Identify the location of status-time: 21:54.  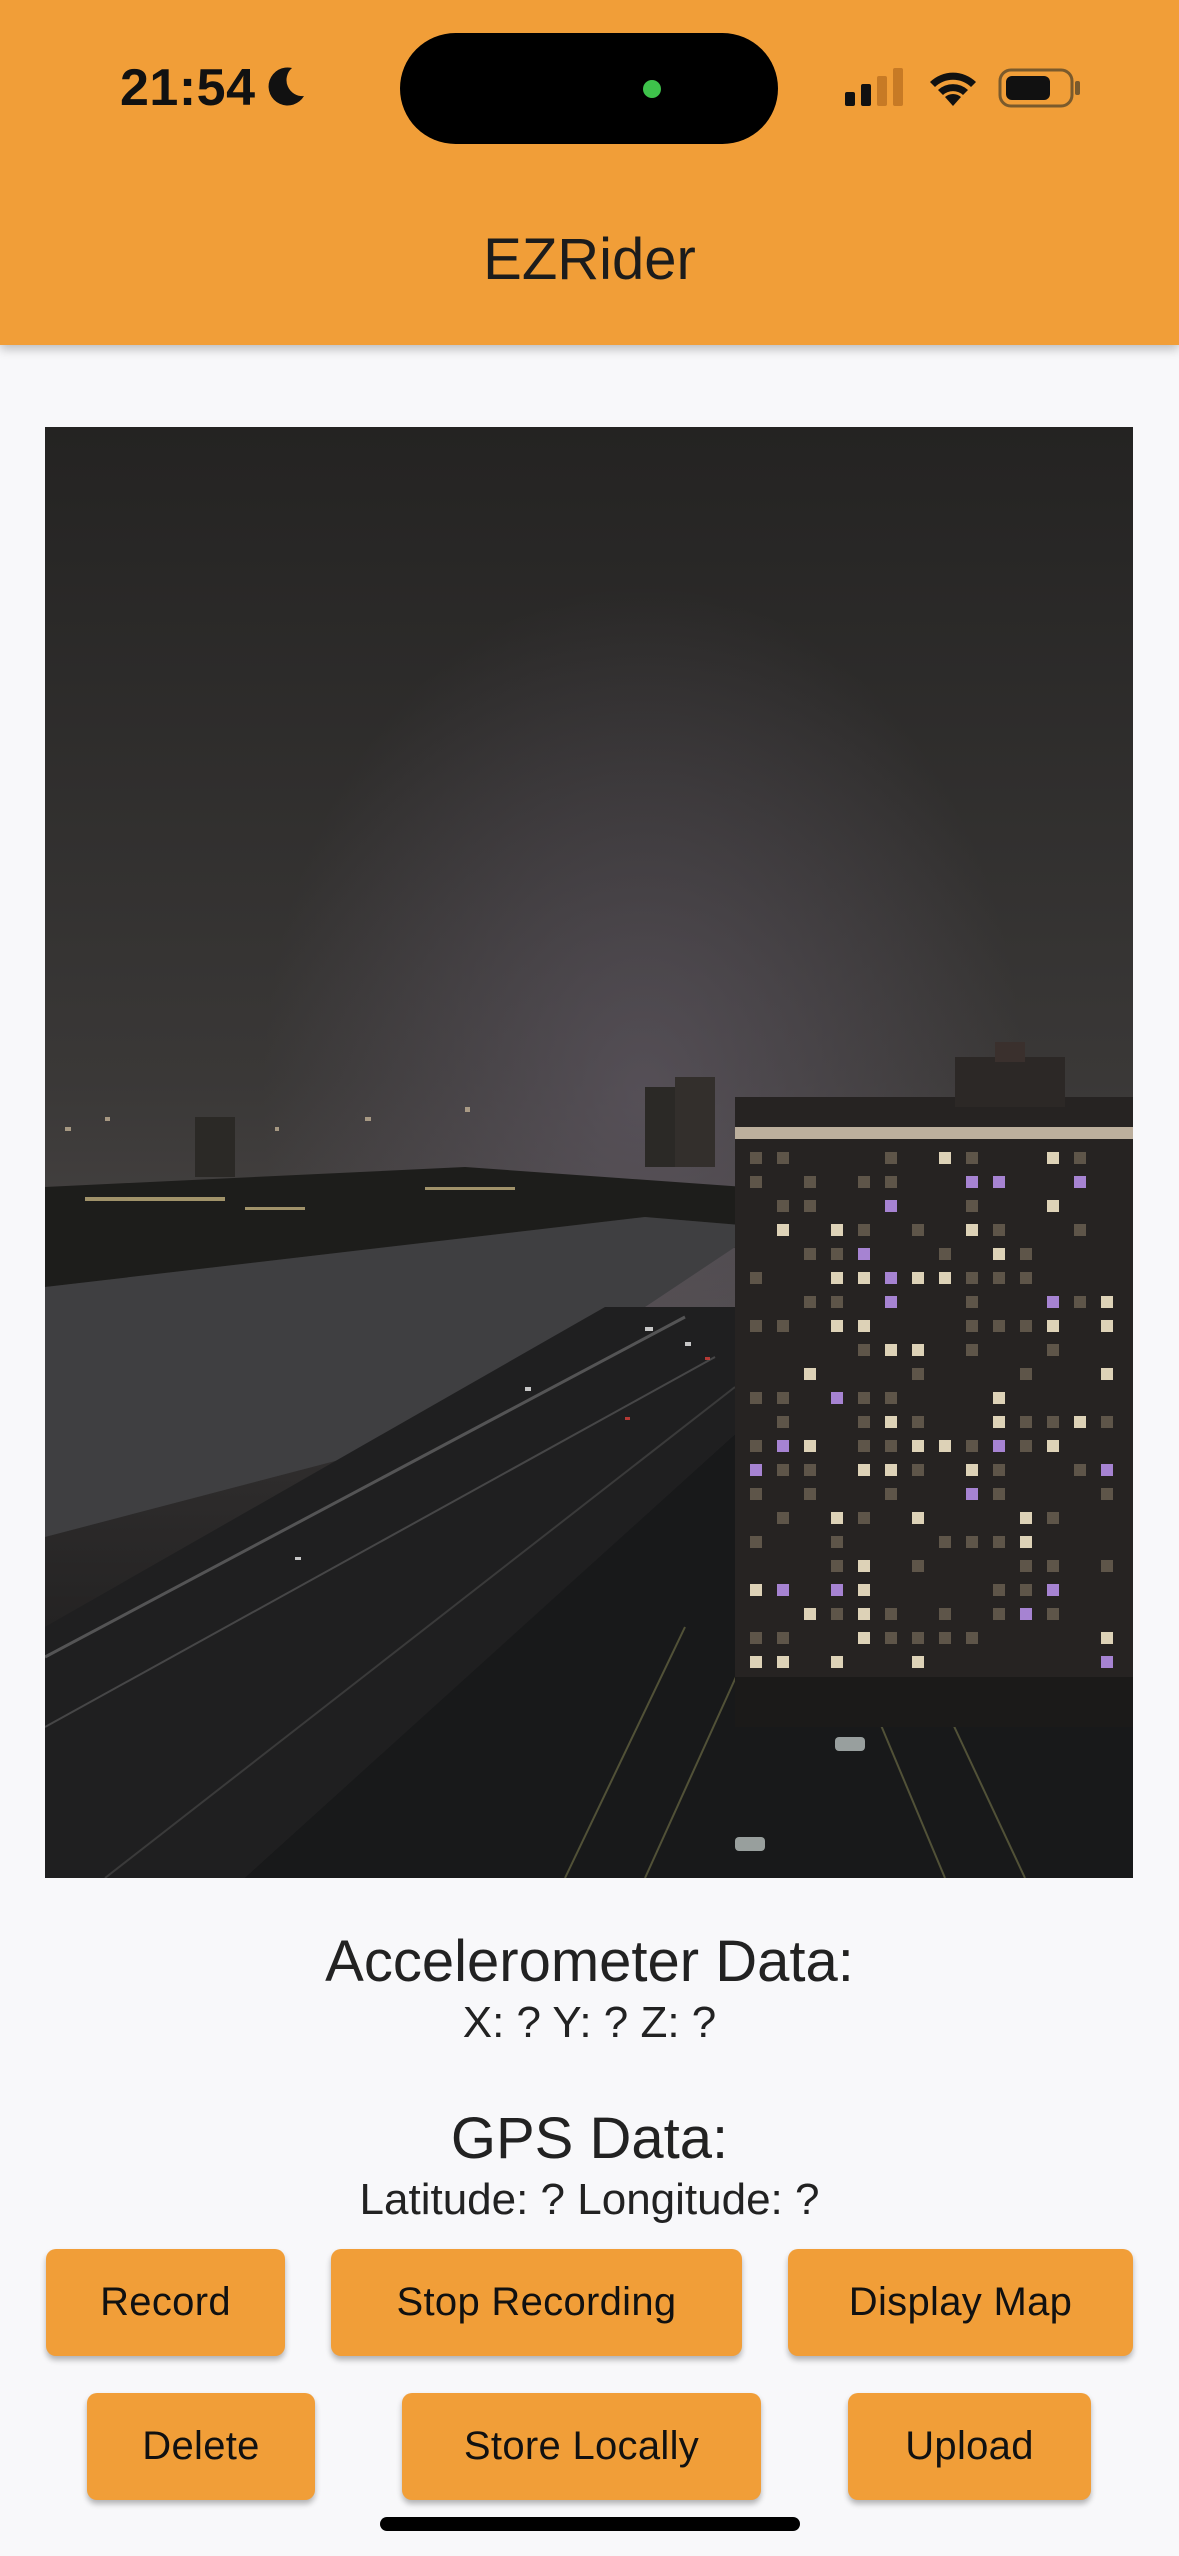
(188, 88).